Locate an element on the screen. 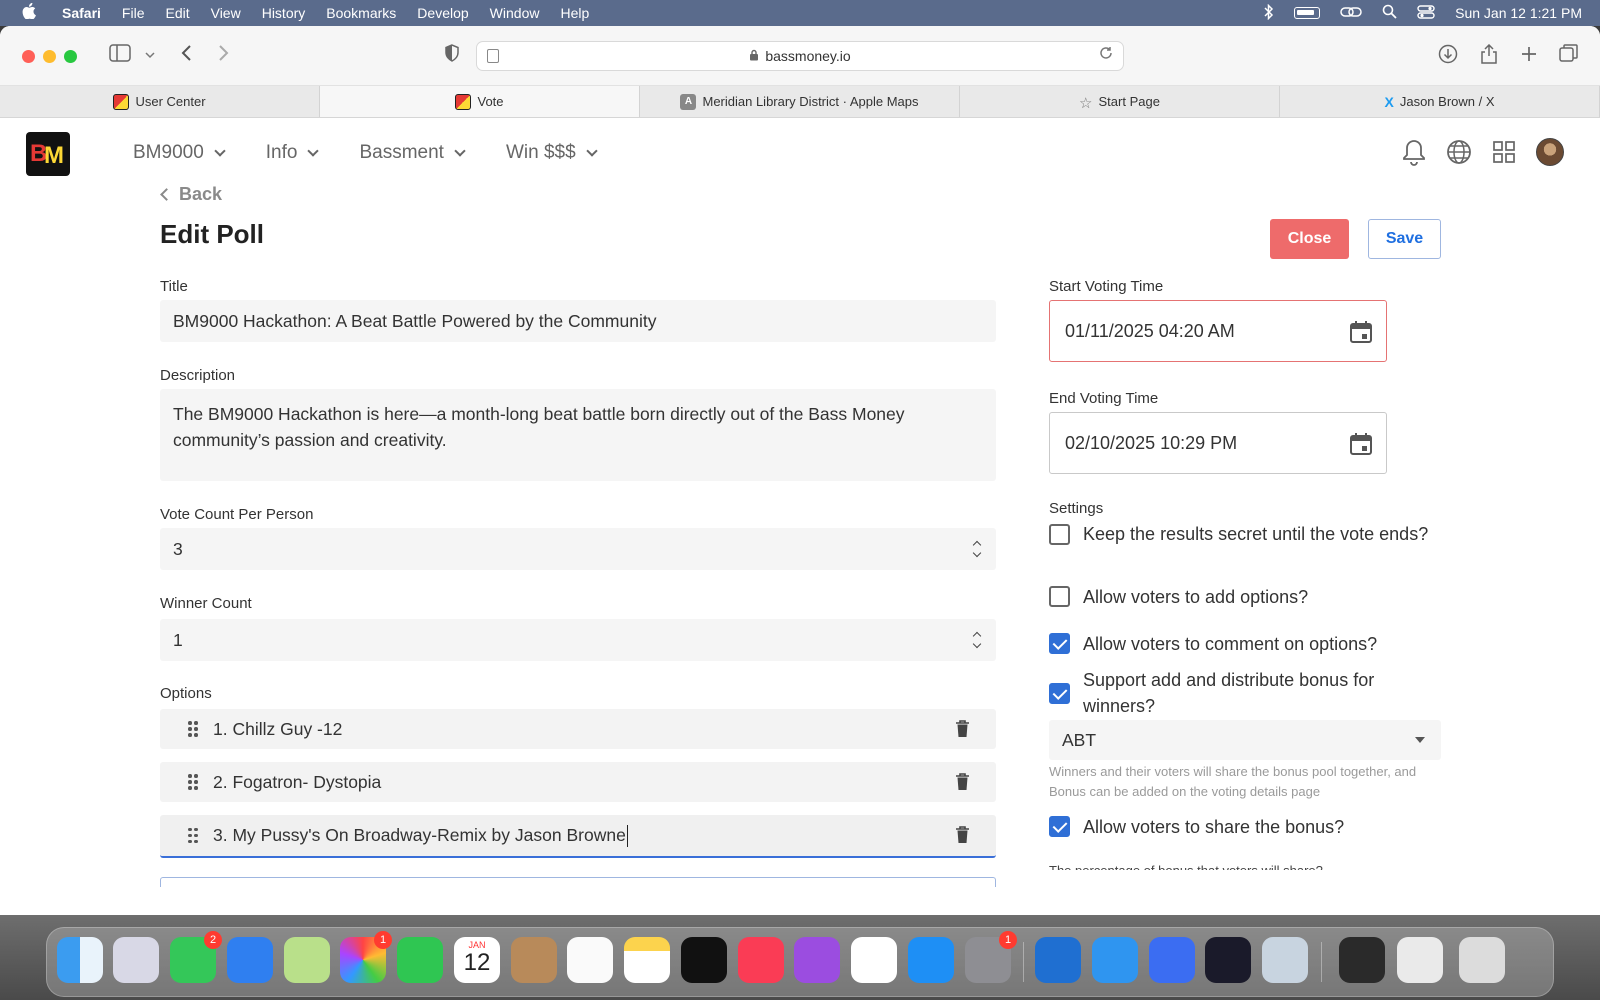 This screenshot has height=1000, width=1600. control-center-icon is located at coordinates (1426, 13).